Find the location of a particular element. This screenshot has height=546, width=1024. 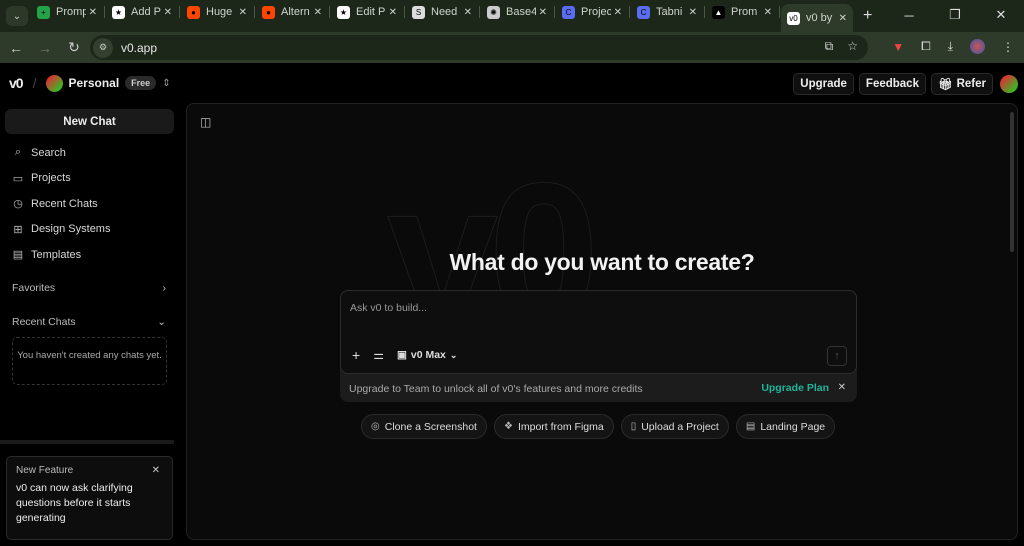

sidebar-item-search: ⌕ Search is located at coordinates (39, 152).